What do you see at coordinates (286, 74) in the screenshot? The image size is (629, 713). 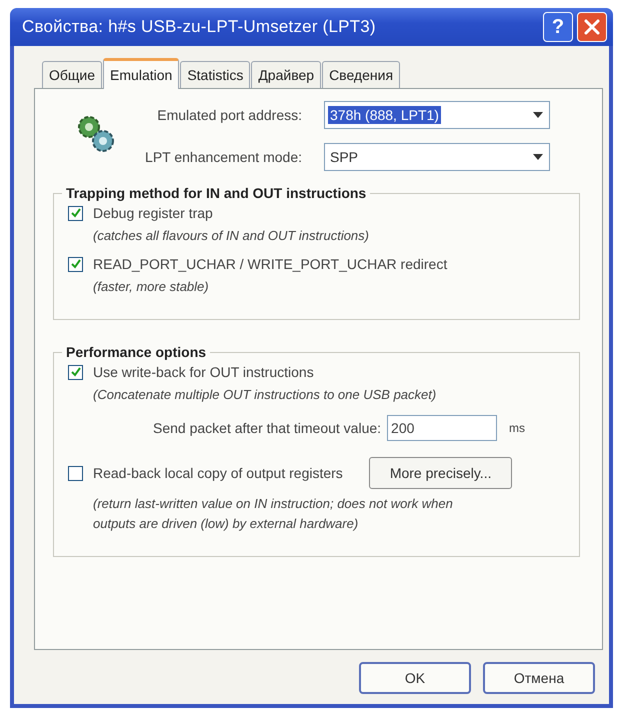 I see `tab: Драйвер` at bounding box center [286, 74].